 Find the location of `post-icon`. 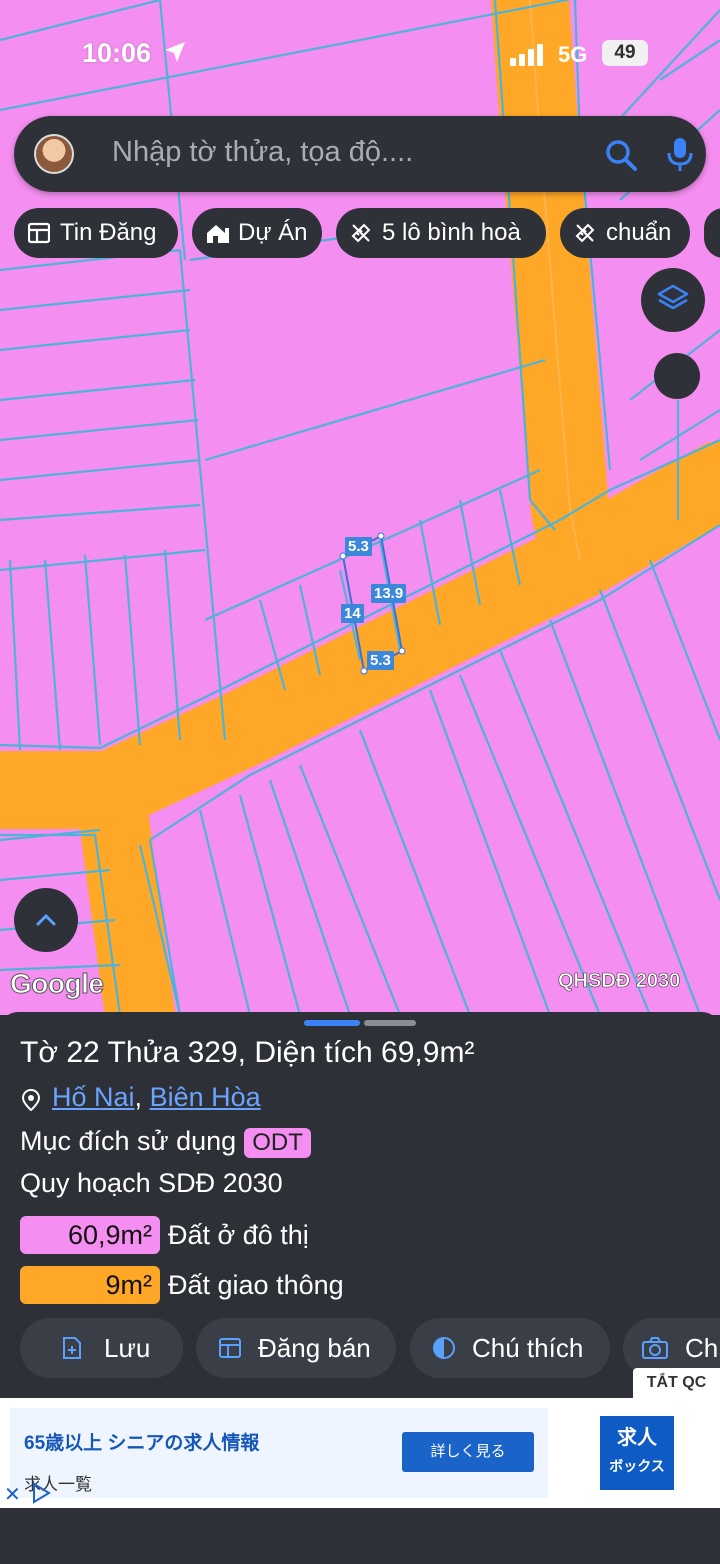

post-icon is located at coordinates (230, 1348).